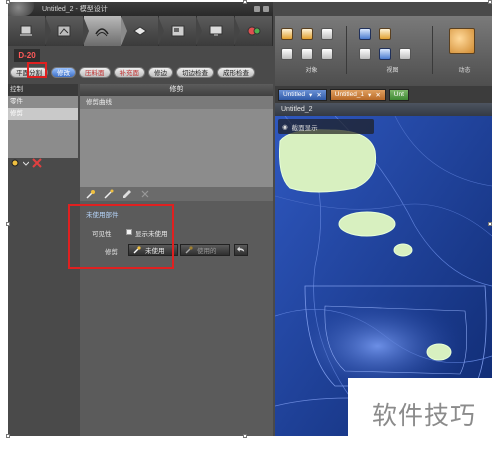  What do you see at coordinates (287, 54) in the screenshot?
I see `shape-a-icon` at bounding box center [287, 54].